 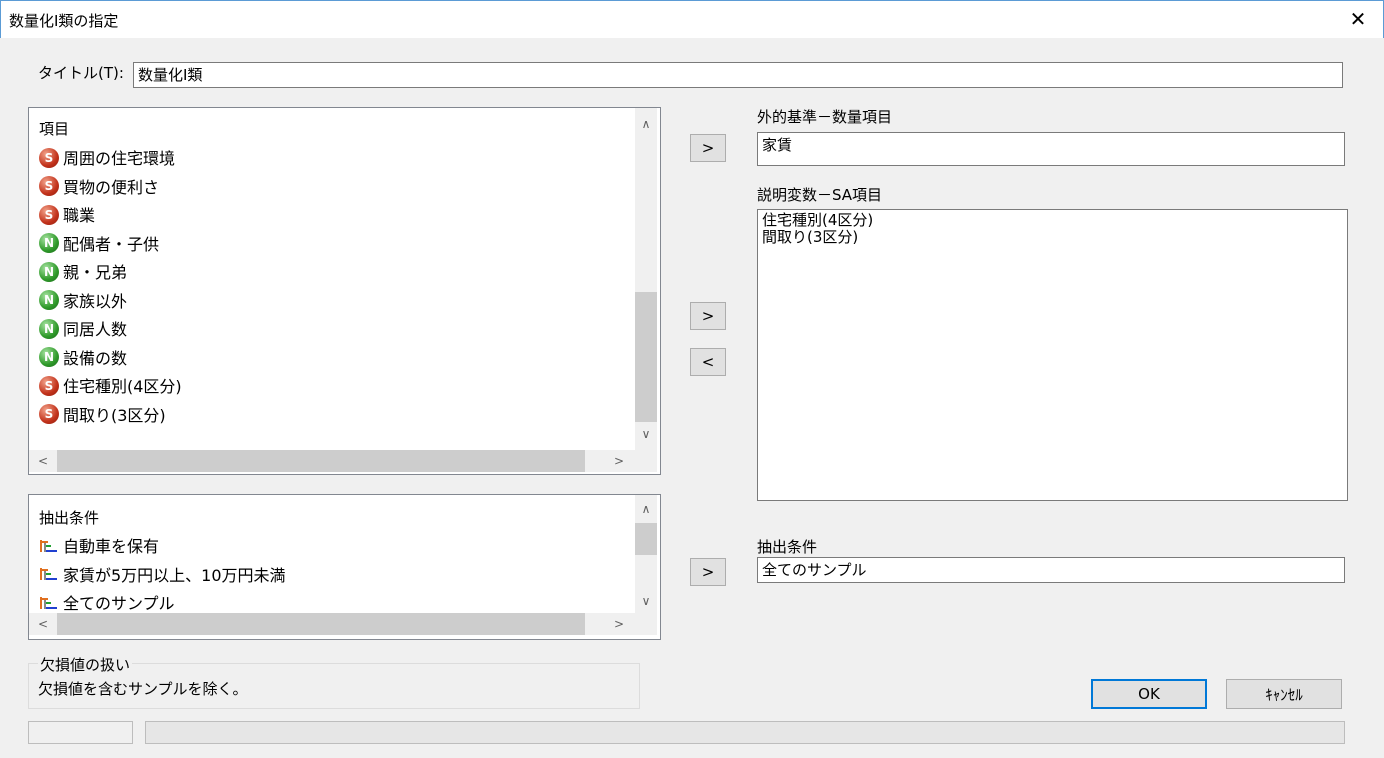 I want to click on list-item-label: 周囲の住宅環境, so click(x=119, y=158).